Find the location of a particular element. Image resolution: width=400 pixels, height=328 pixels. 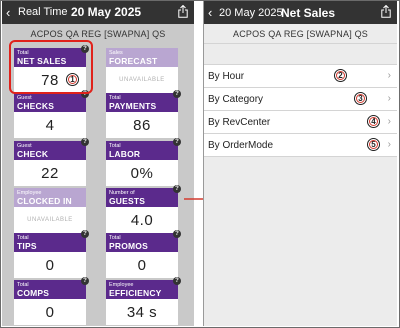

list-item-label: By OrderMode is located at coordinates (241, 145).